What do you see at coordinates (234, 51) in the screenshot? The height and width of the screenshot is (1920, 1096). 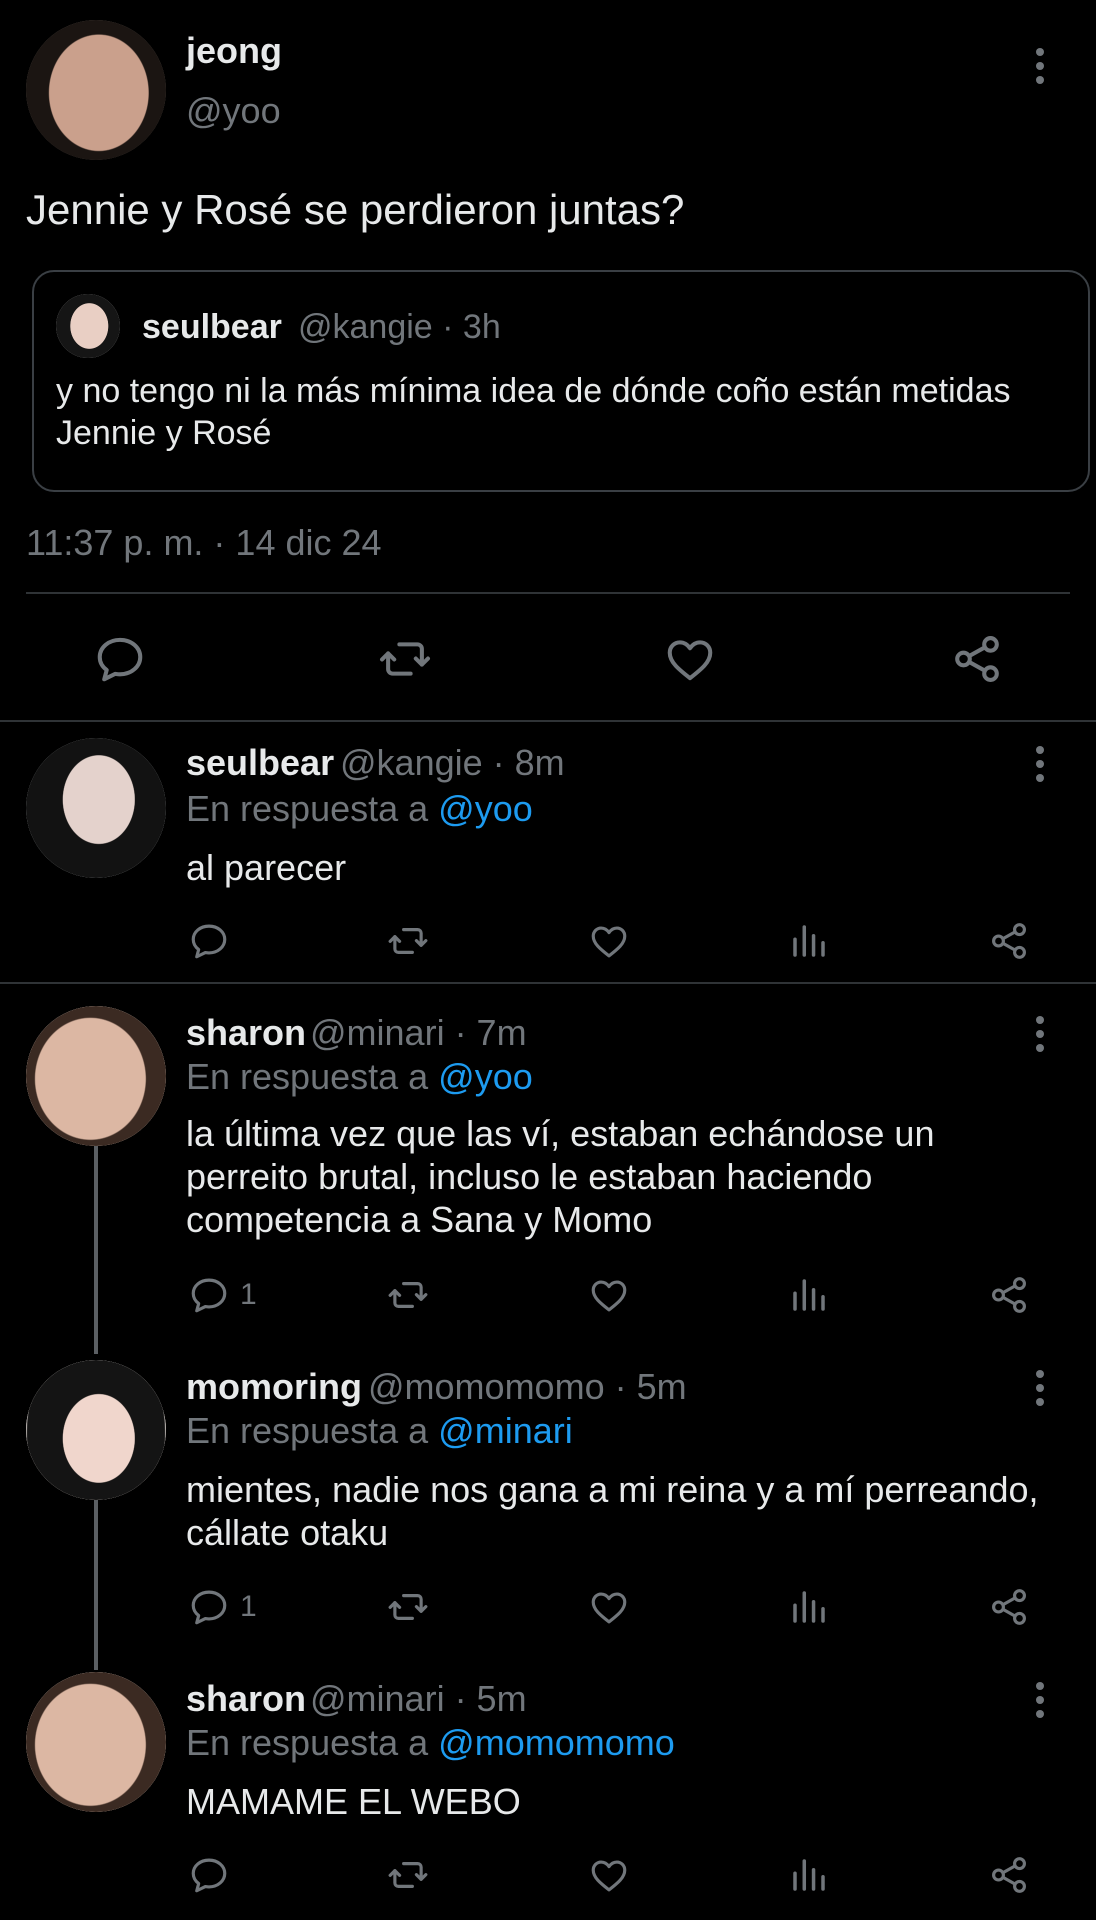 I see `author-name: jeong` at bounding box center [234, 51].